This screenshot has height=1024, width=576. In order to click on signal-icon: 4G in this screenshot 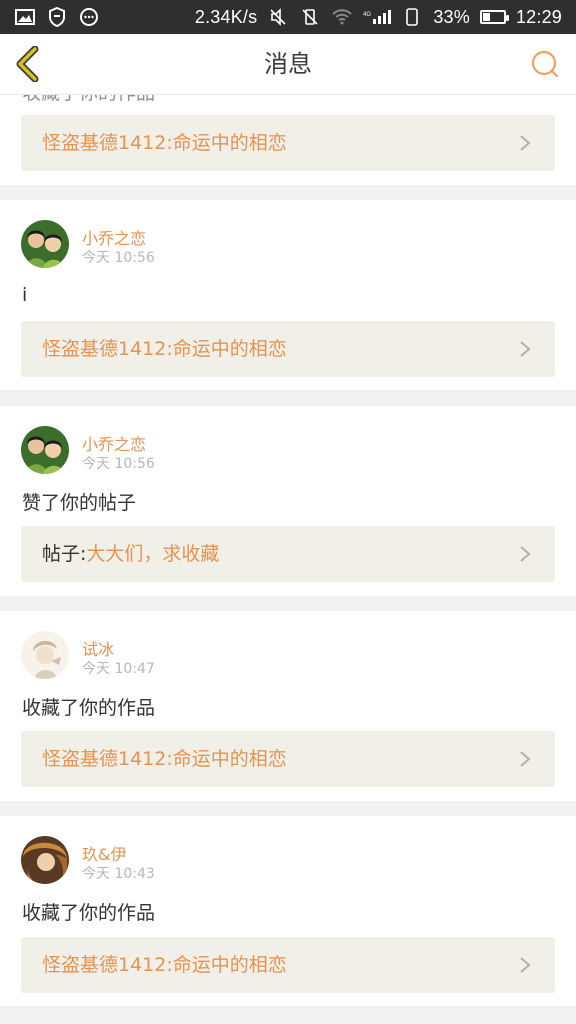, I will do `click(377, 17)`.